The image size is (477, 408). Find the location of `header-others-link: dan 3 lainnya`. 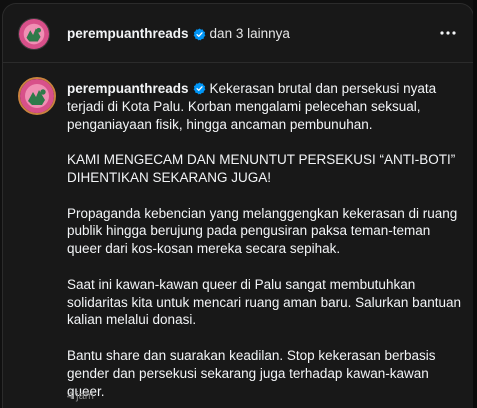

header-others-link: dan 3 lainnya is located at coordinates (250, 34).